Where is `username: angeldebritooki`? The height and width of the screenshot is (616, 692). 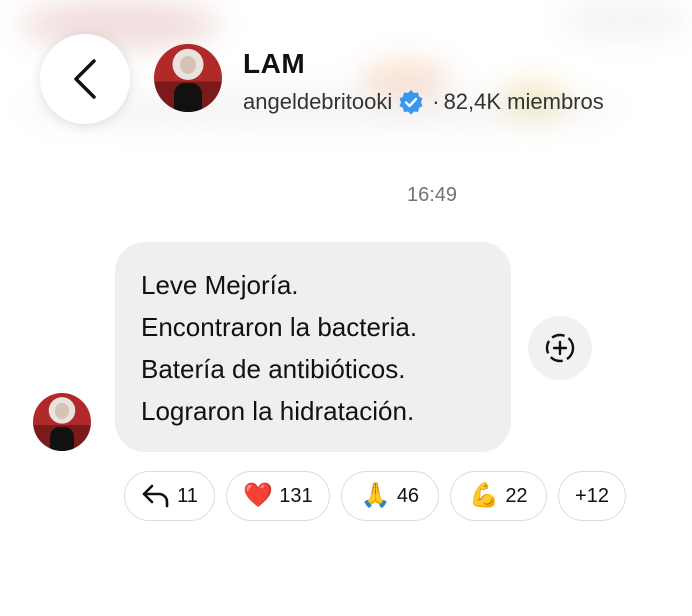 username: angeldebritooki is located at coordinates (317, 102).